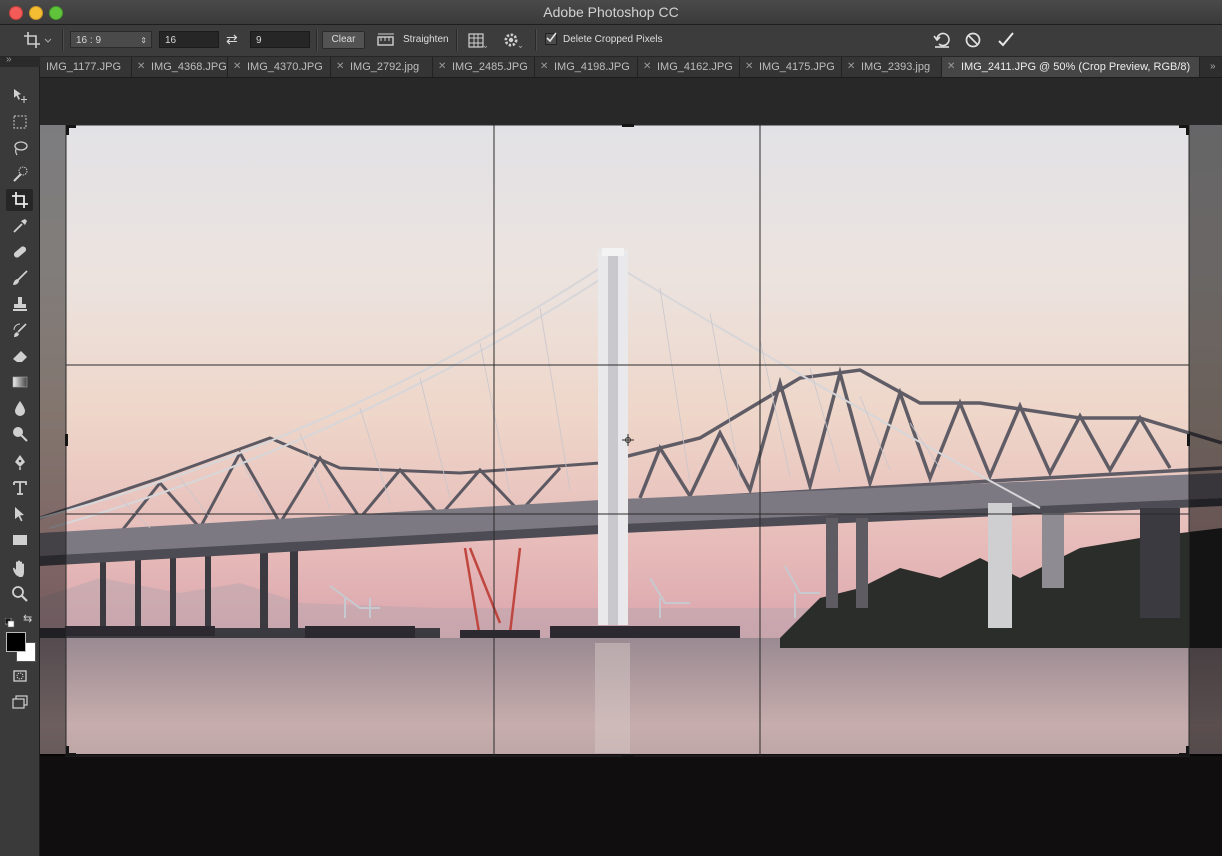 This screenshot has height=856, width=1222. I want to click on crop-height-input: 9, so click(280, 39).